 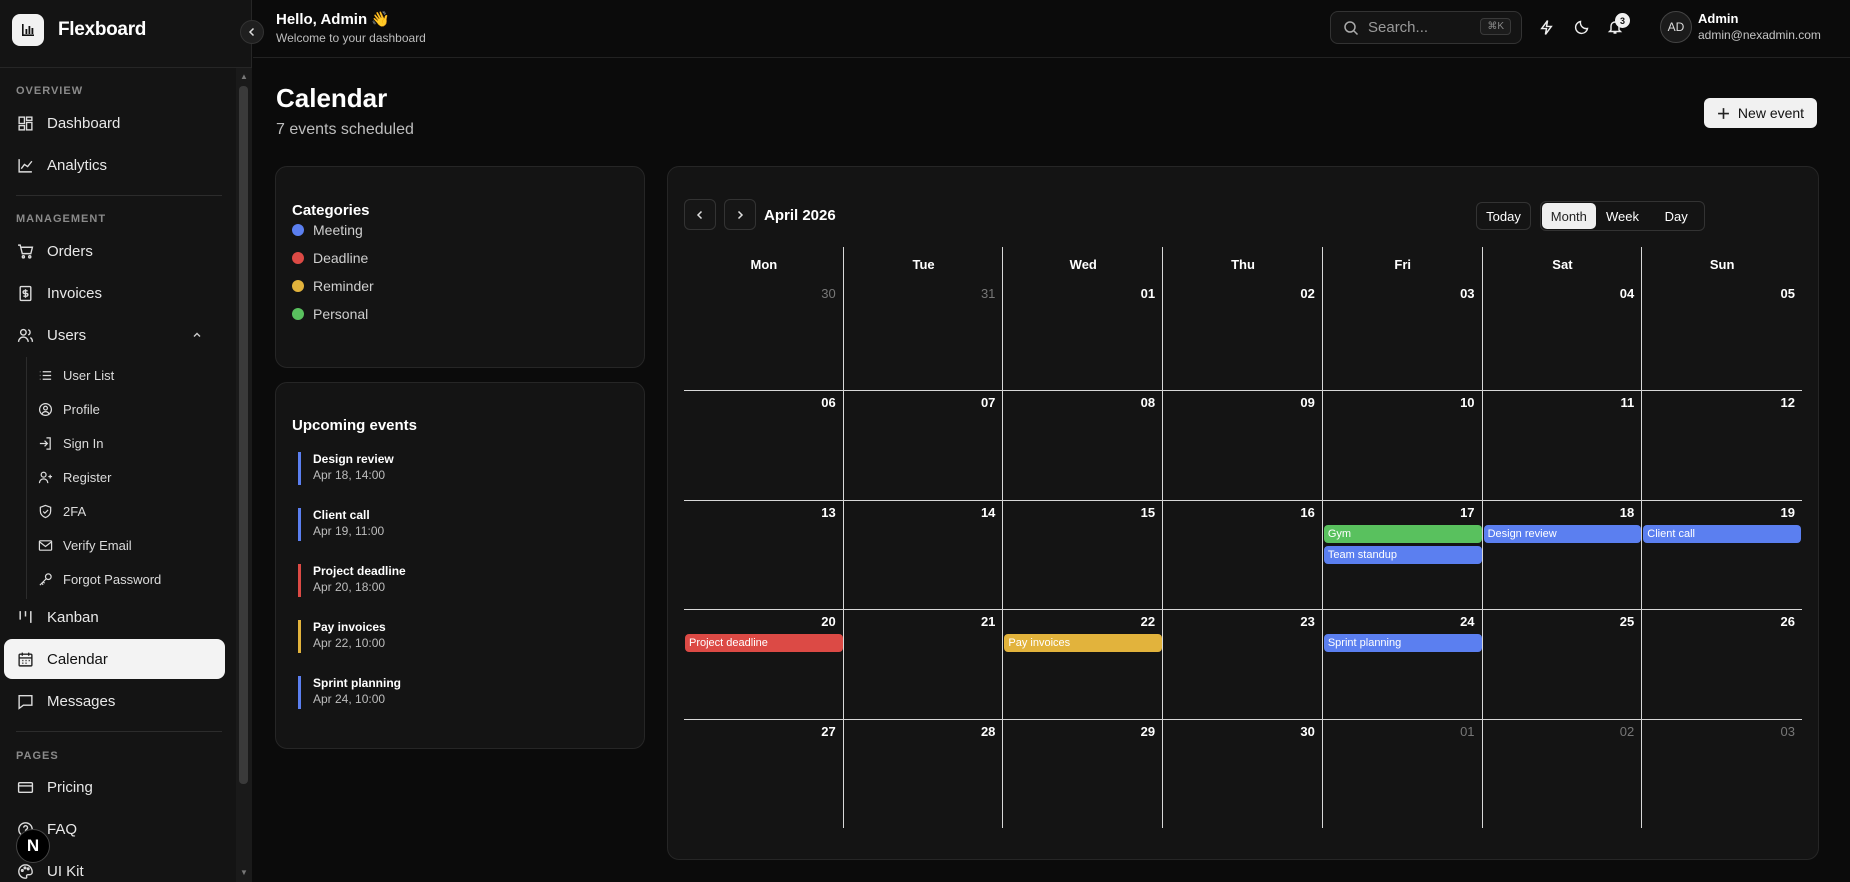 What do you see at coordinates (1718, 18) in the screenshot?
I see `user-name: Admin` at bounding box center [1718, 18].